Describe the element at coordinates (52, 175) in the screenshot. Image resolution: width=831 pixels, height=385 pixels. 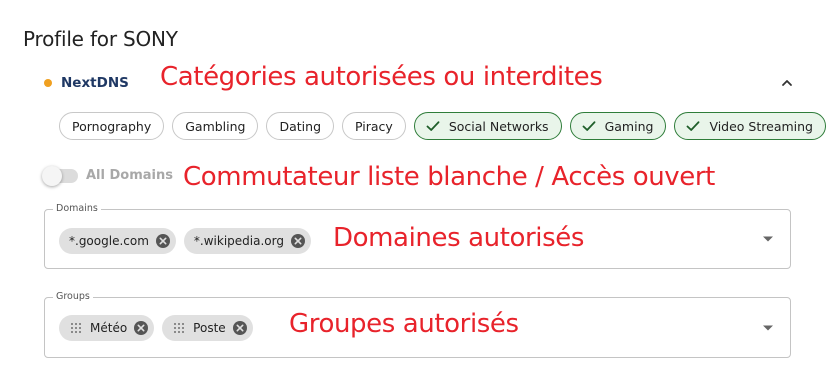
I see `toggle-thumb` at that location.